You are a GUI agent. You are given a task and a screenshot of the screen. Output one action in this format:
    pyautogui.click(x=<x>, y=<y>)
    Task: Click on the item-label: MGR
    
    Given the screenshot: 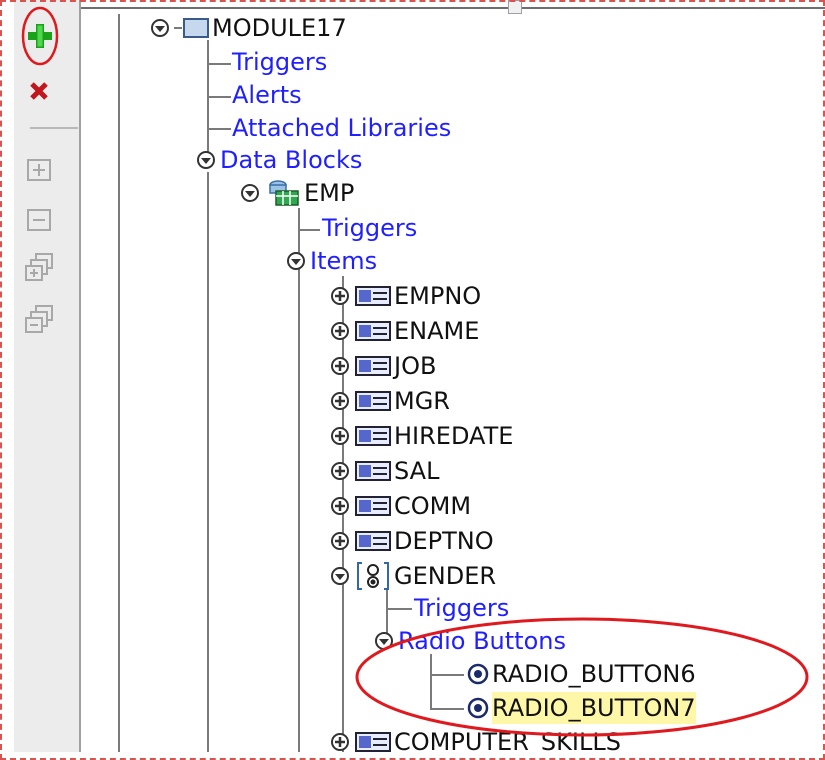 What is the action you would take?
    pyautogui.click(x=422, y=401)
    